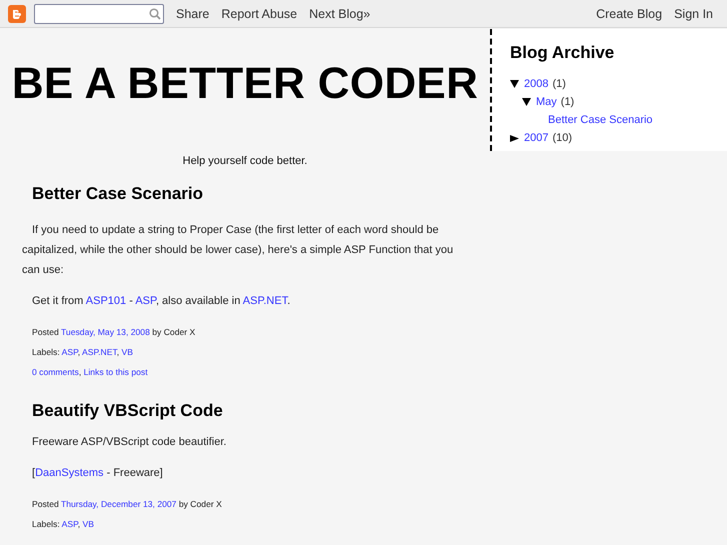 The image size is (727, 545). What do you see at coordinates (514, 138) in the screenshot?
I see `collapsed-triangle-icon` at bounding box center [514, 138].